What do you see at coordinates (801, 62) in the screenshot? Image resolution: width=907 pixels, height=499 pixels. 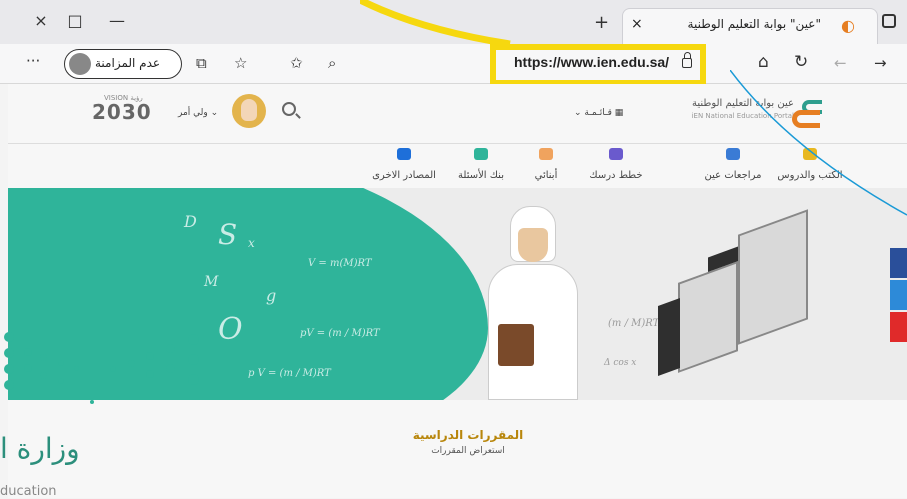 I see `refresh-icon: ↻` at bounding box center [801, 62].